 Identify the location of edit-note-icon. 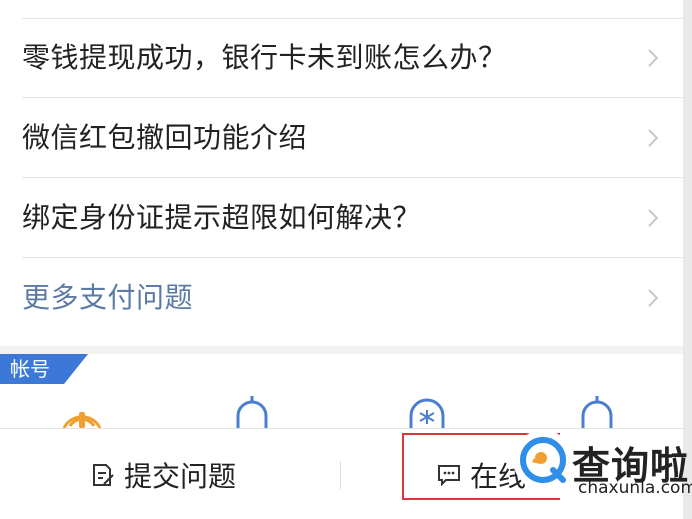
(103, 475).